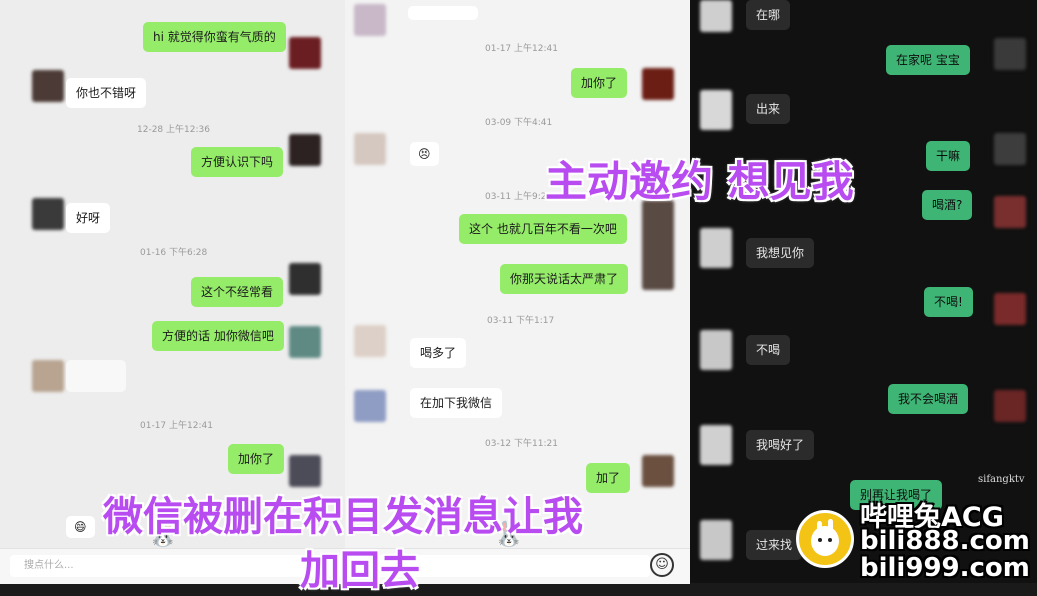 The width and height of the screenshot is (1037, 596). Describe the element at coordinates (456, 403) in the screenshot. I see `message-bubble: 在加下我微信` at that location.